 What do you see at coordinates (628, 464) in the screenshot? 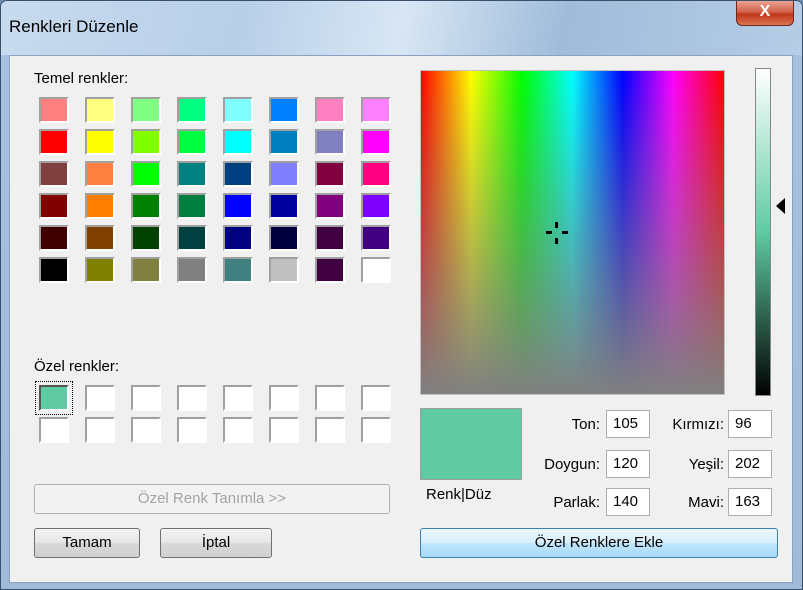
I see `saturation-field: 120` at bounding box center [628, 464].